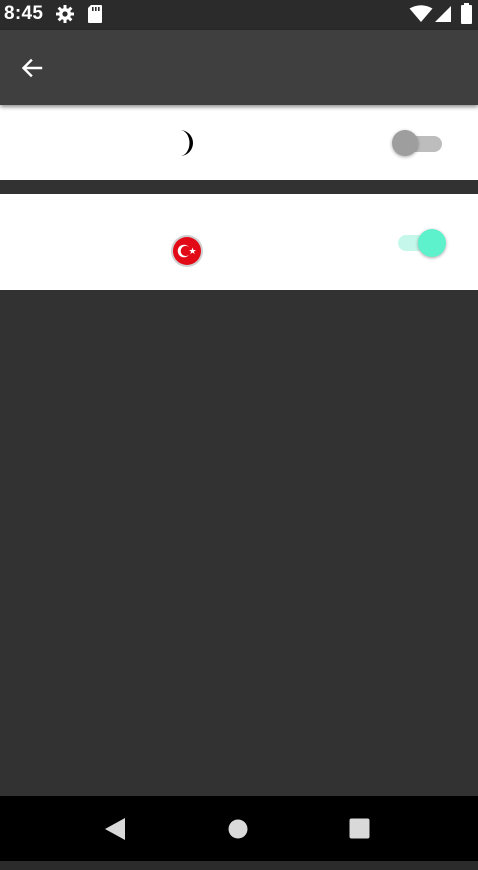 The width and height of the screenshot is (478, 870). What do you see at coordinates (187, 145) in the screenshot?
I see `moon-icon` at bounding box center [187, 145].